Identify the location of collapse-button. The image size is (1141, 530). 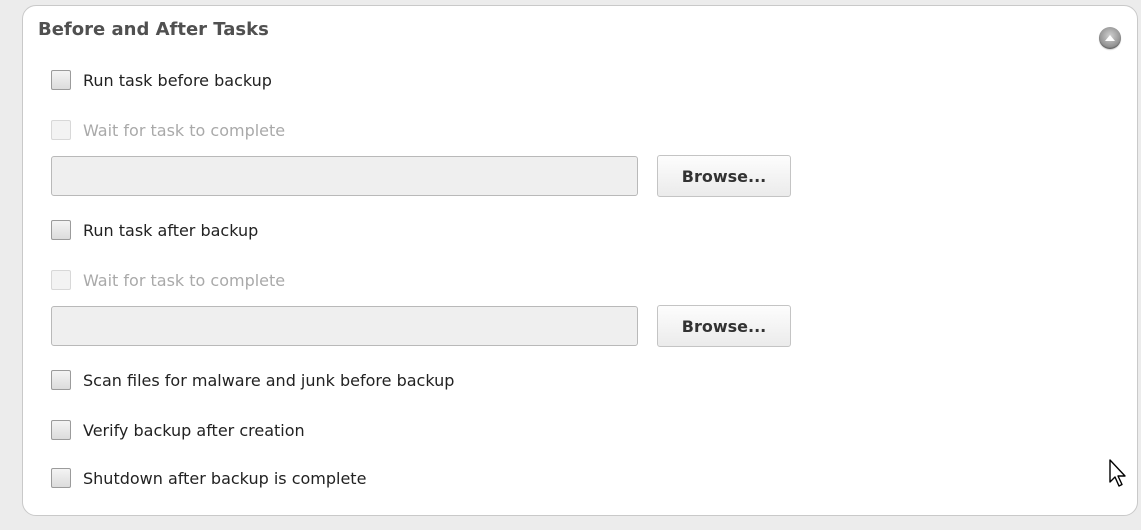
(1110, 38).